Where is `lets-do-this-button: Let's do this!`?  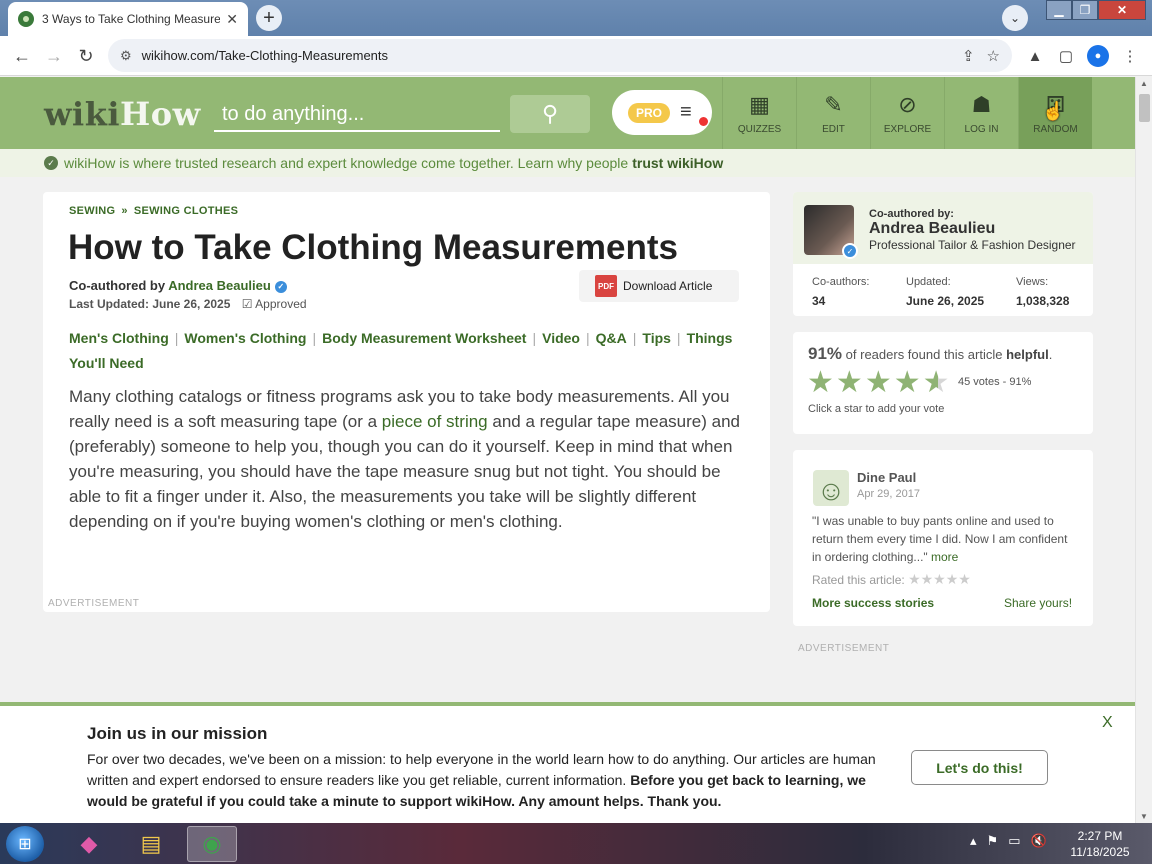 lets-do-this-button: Let's do this! is located at coordinates (979, 767).